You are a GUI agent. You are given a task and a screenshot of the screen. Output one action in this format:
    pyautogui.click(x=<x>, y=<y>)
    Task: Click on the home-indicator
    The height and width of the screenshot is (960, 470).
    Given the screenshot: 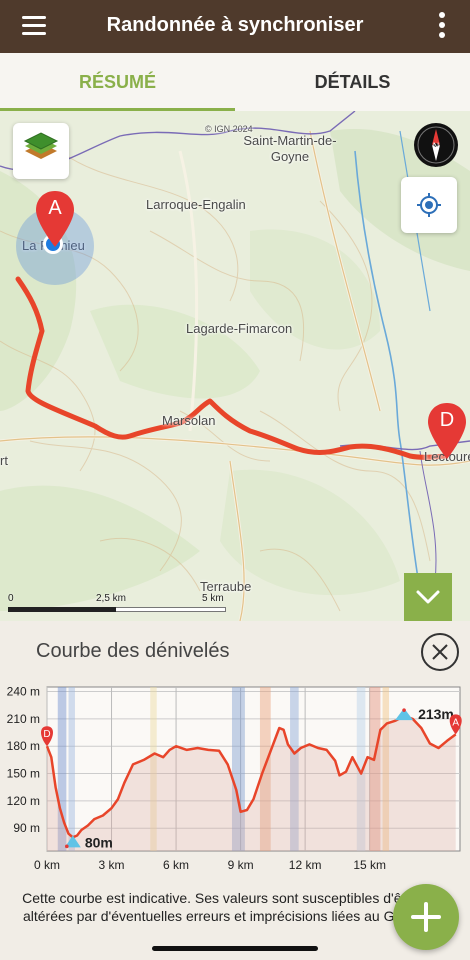 What is the action you would take?
    pyautogui.click(x=235, y=948)
    